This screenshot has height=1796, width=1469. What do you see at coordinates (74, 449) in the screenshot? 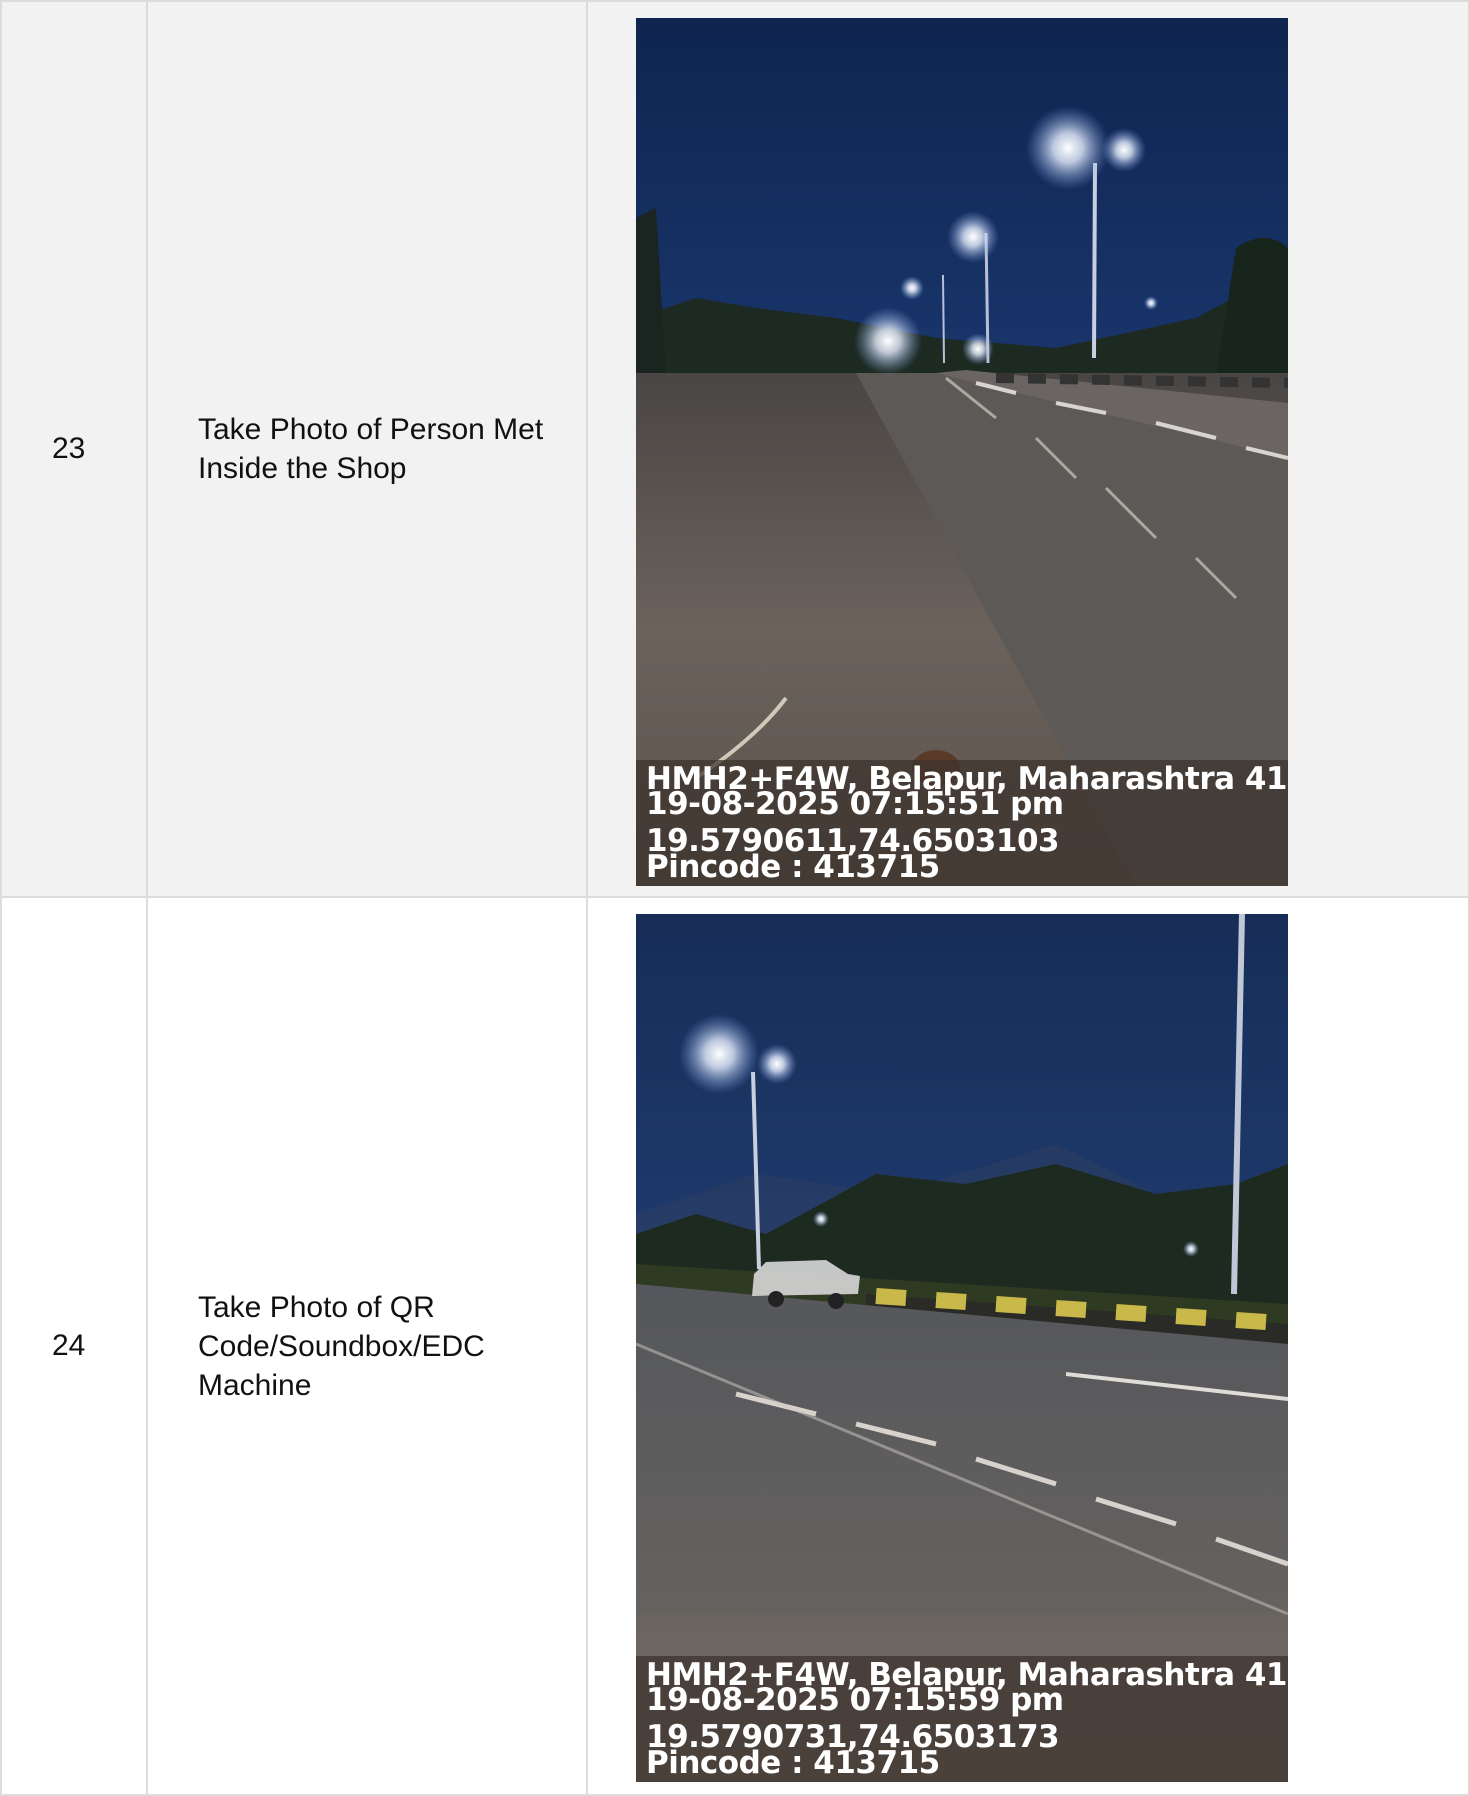
I see `row-number: 23` at bounding box center [74, 449].